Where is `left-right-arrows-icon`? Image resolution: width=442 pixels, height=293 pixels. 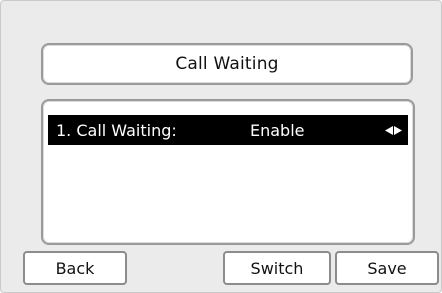
left-right-arrows-icon is located at coordinates (393, 130).